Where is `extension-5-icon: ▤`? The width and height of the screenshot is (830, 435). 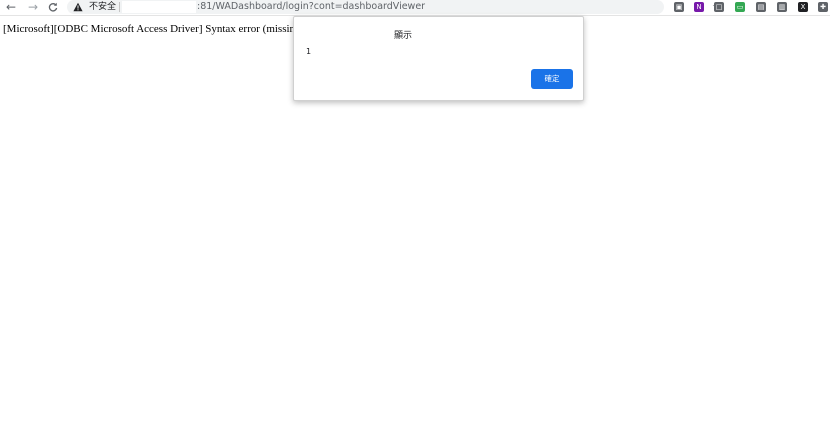 extension-5-icon: ▤ is located at coordinates (761, 7).